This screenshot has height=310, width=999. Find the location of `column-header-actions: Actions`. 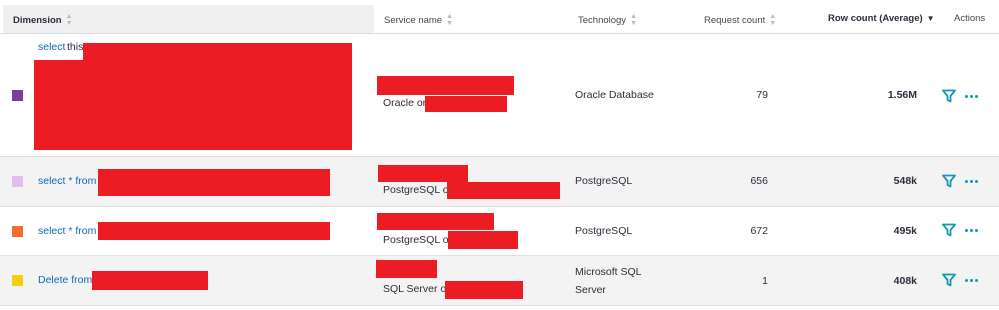

column-header-actions: Actions is located at coordinates (969, 18).